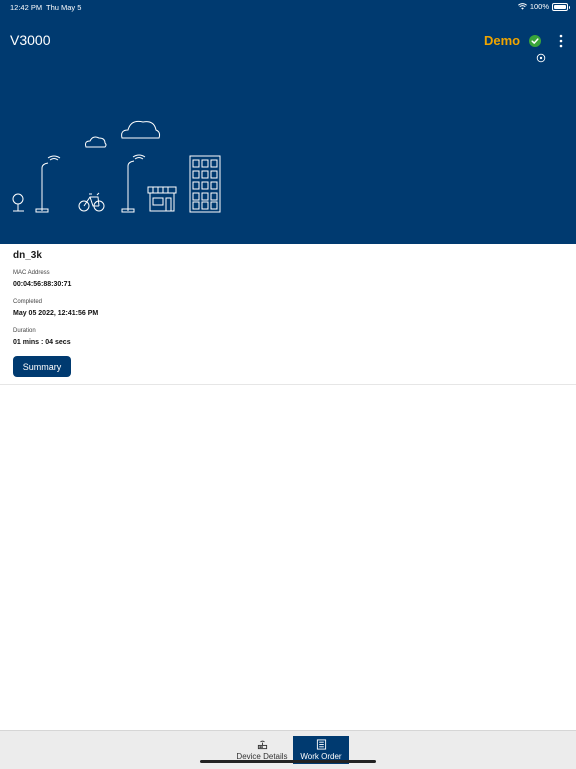 This screenshot has width=576, height=769. What do you see at coordinates (30, 40) in the screenshot?
I see `app-title: V3000` at bounding box center [30, 40].